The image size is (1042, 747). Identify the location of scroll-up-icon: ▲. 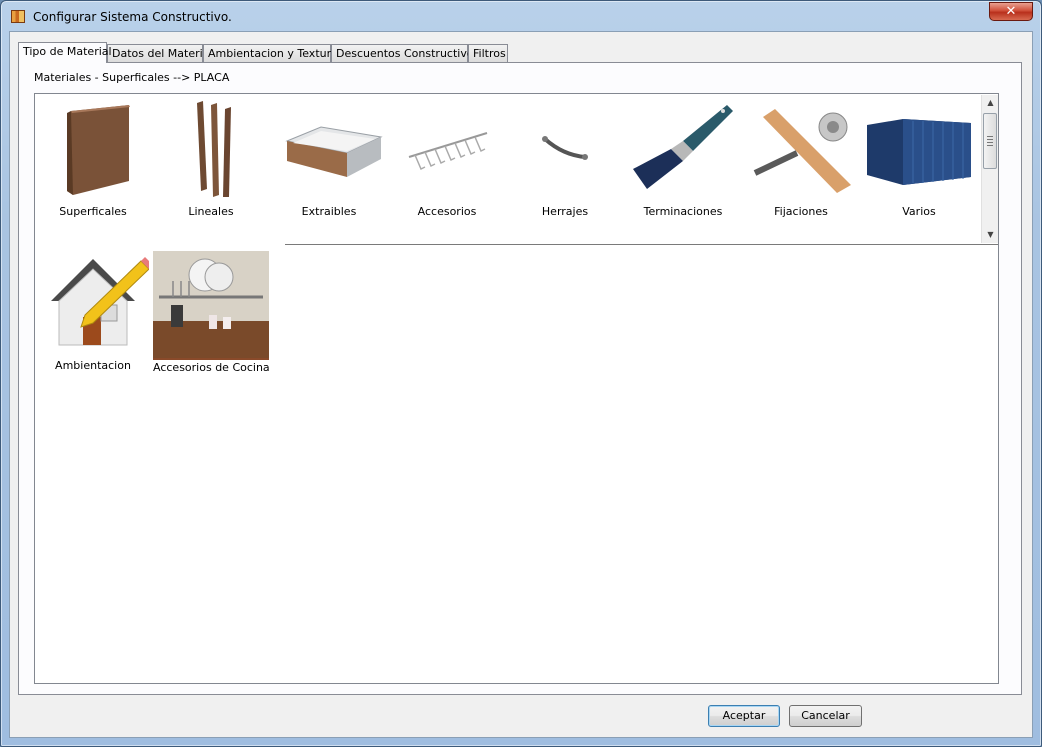
(990, 103).